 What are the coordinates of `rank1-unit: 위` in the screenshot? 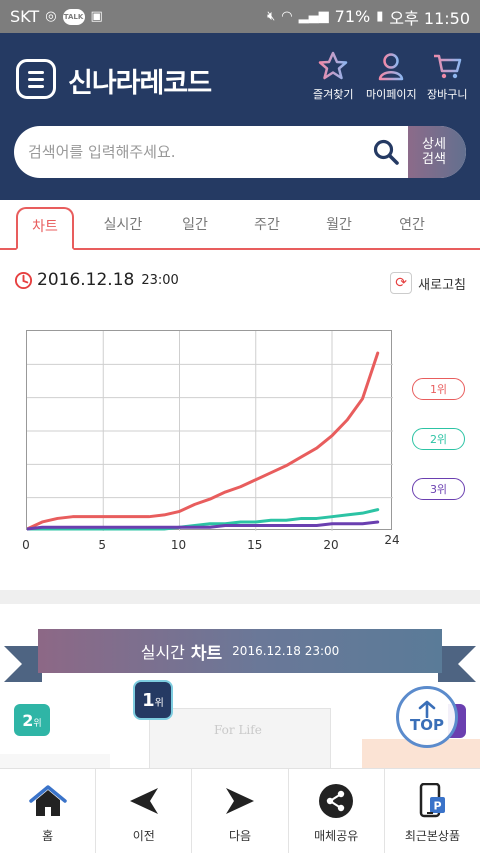 It's located at (159, 703).